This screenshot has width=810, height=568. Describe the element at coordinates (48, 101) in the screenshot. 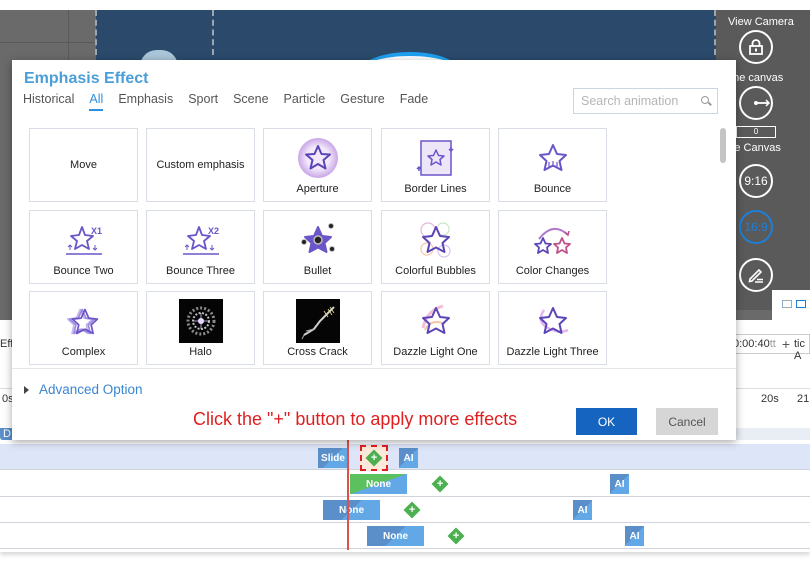

I see `tab-historical: Historical` at that location.